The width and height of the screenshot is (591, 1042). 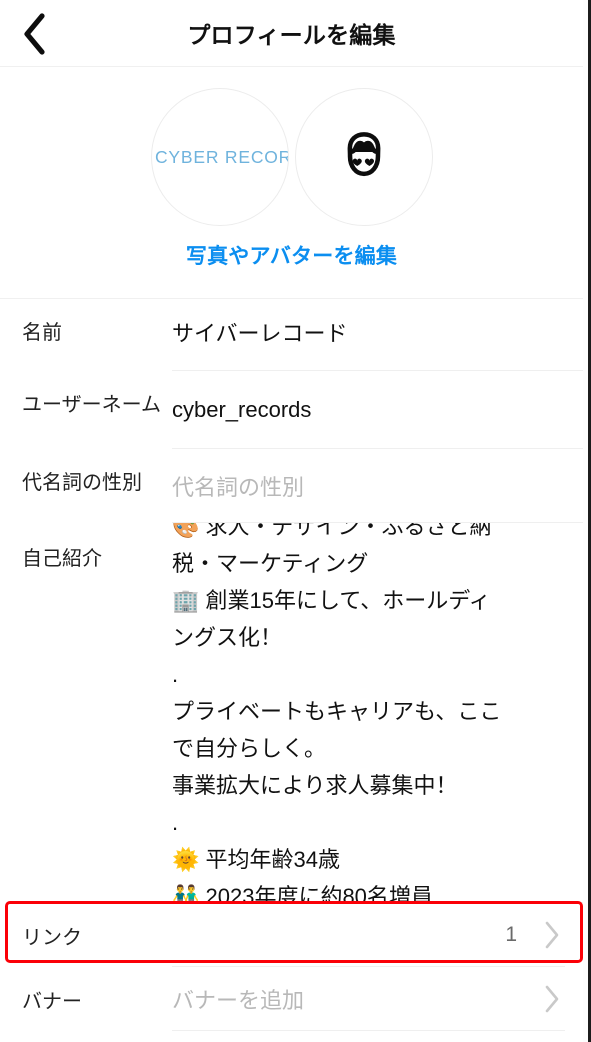 I want to click on app-header: プロフィールを編集, so click(x=291, y=33).